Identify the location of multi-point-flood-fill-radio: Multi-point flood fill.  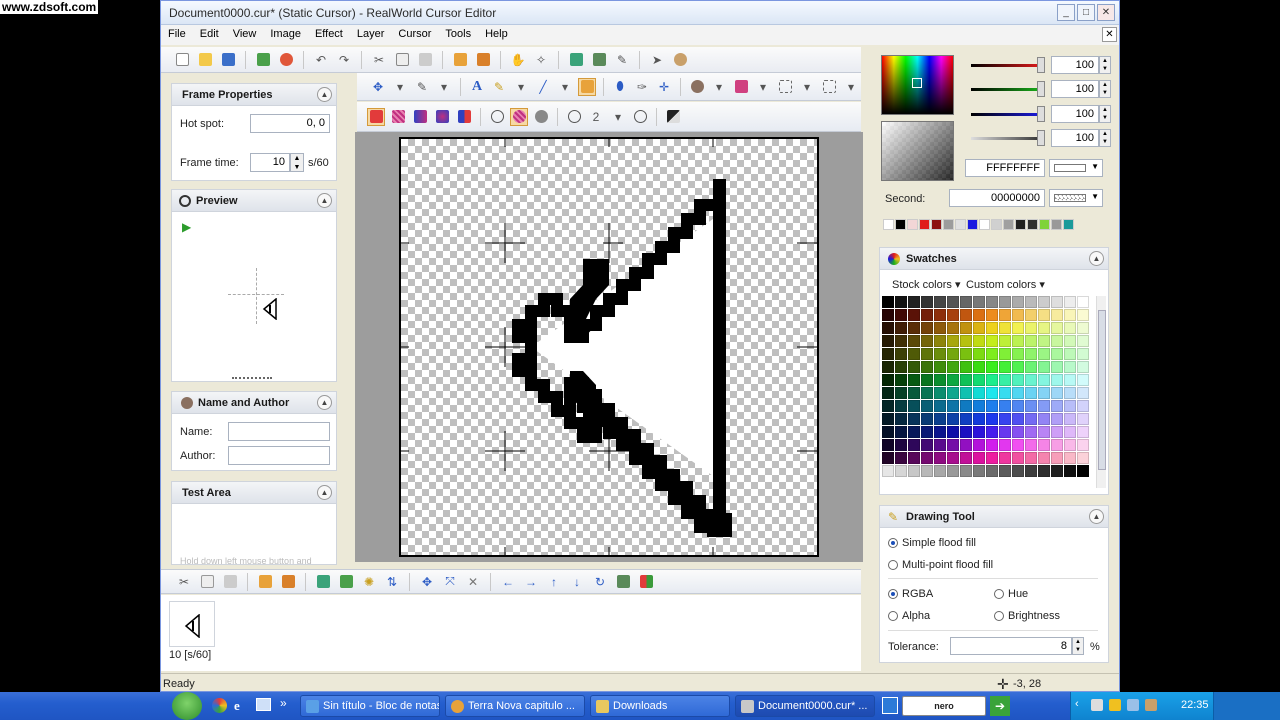
(940, 565).